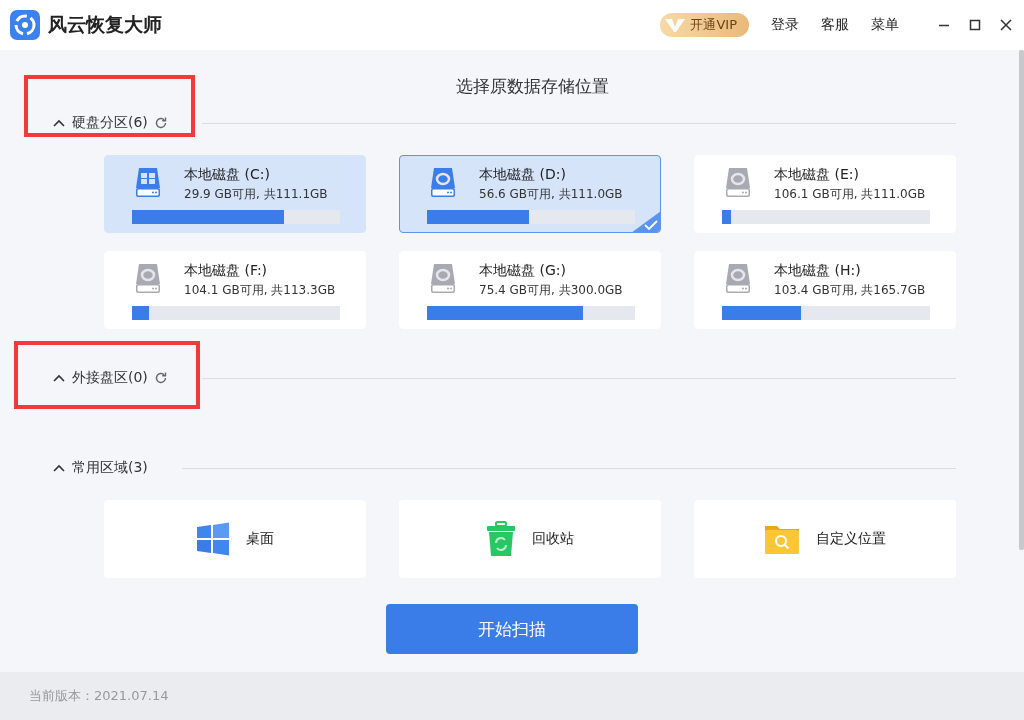 The image size is (1024, 720). I want to click on section-title: 硬盘分区(6), so click(110, 123).